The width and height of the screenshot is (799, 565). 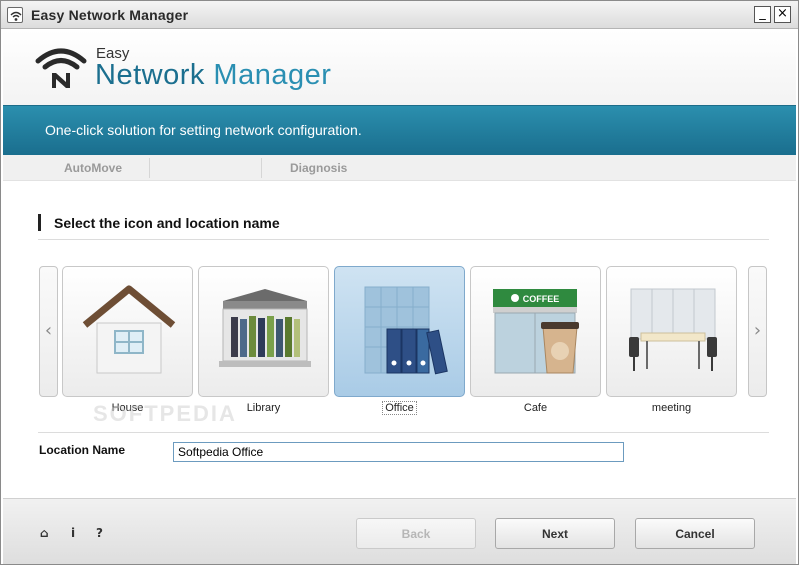 I want to click on location-name-label: Location Name, so click(x=82, y=450).